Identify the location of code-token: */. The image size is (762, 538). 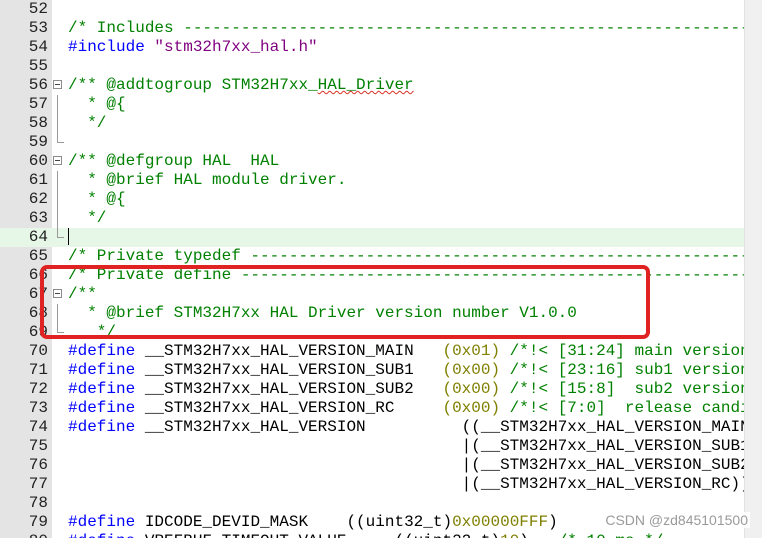
(87, 218).